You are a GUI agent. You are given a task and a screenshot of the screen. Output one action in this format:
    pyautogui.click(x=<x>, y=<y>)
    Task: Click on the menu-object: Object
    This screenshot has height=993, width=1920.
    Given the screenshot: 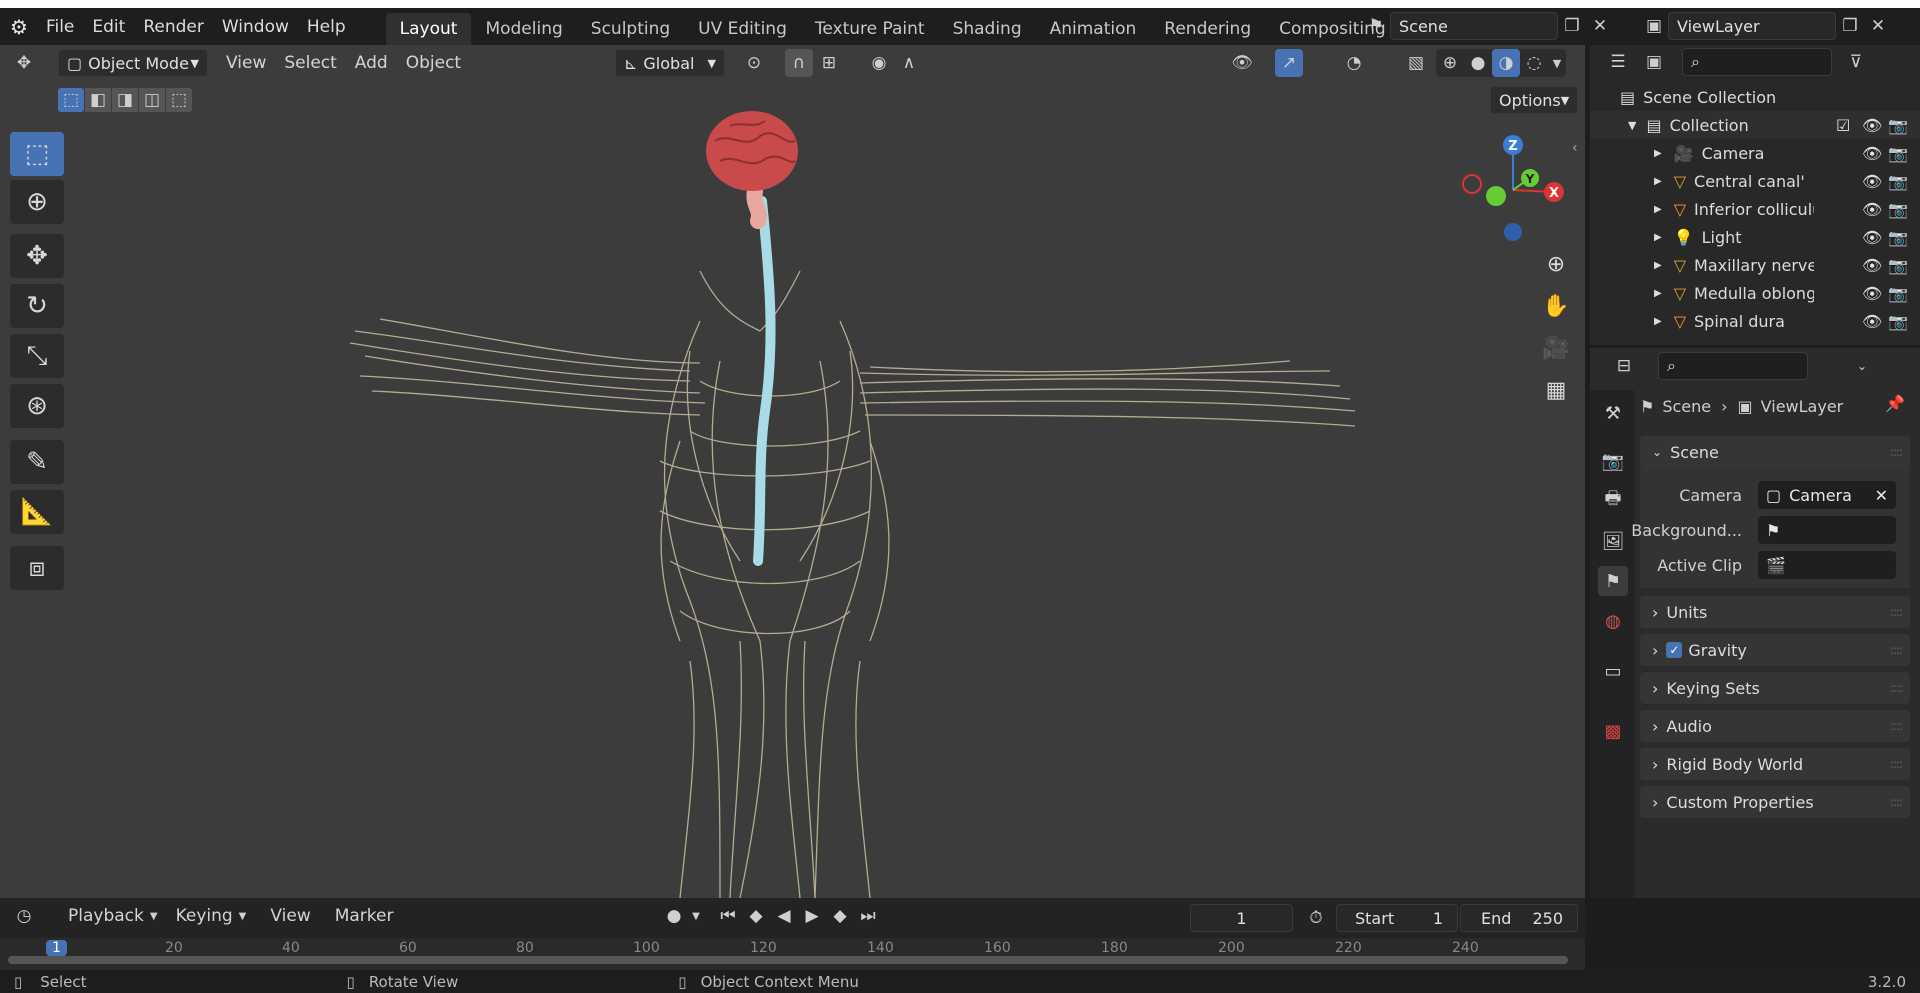 What is the action you would take?
    pyautogui.click(x=433, y=63)
    